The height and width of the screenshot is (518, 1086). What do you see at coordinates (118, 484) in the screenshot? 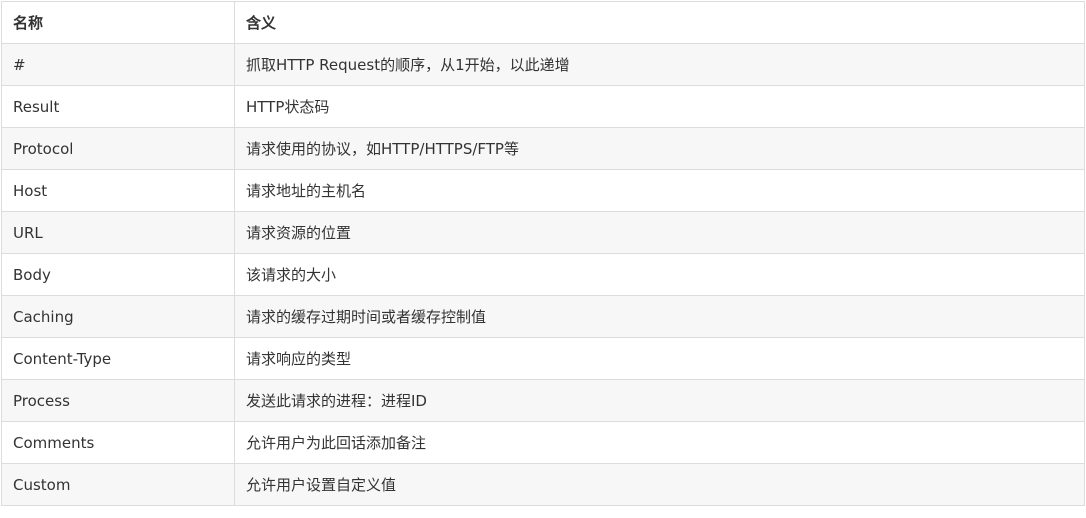
I see `field-name-cell: Custom` at bounding box center [118, 484].